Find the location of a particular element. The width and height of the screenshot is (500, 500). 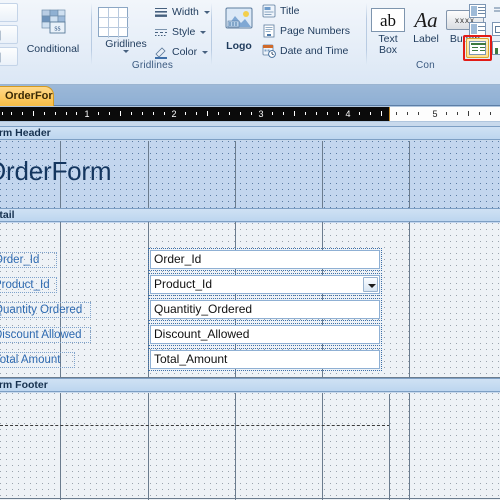

label-quantity-ordered: Quantity Ordered is located at coordinates (45, 310).